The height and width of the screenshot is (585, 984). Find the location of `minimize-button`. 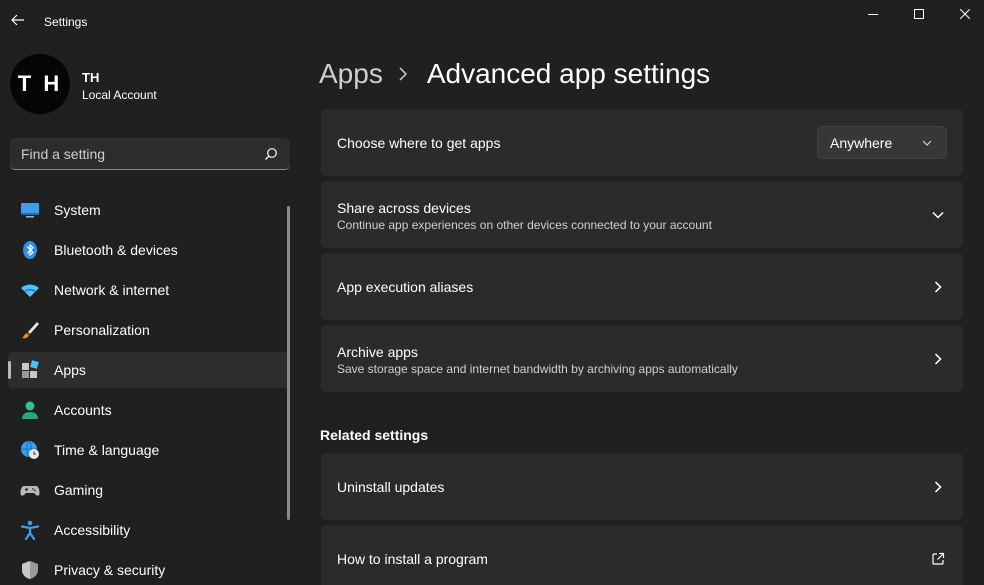

minimize-button is located at coordinates (873, 14).